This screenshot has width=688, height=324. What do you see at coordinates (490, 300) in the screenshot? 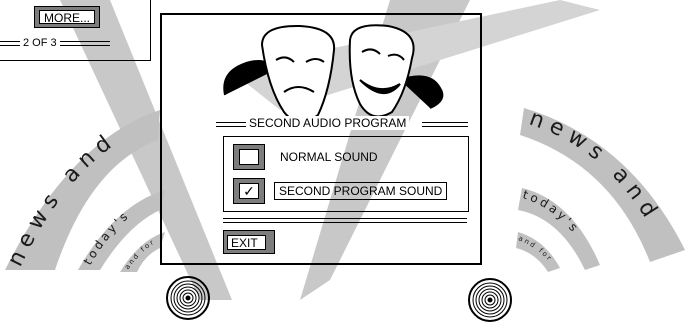
I see `speaker-right-icon` at bounding box center [490, 300].